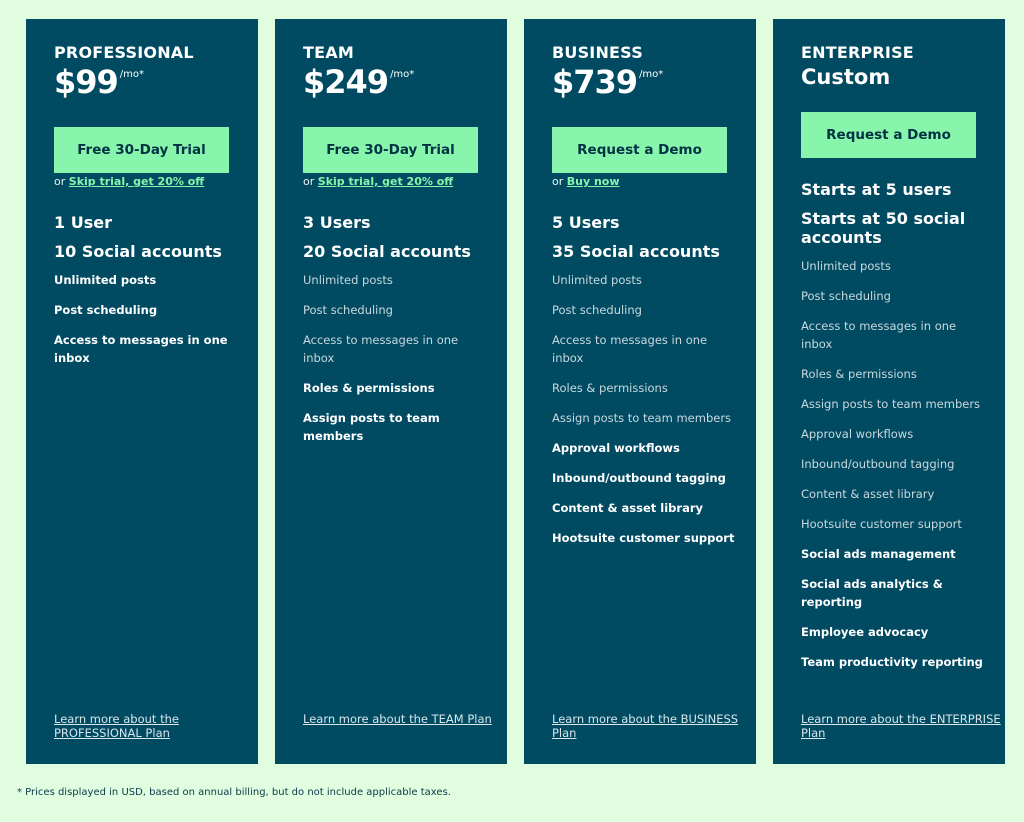 Image resolution: width=1024 pixels, height=822 pixels. What do you see at coordinates (857, 52) in the screenshot?
I see `plan-name: ENTERPRISE` at bounding box center [857, 52].